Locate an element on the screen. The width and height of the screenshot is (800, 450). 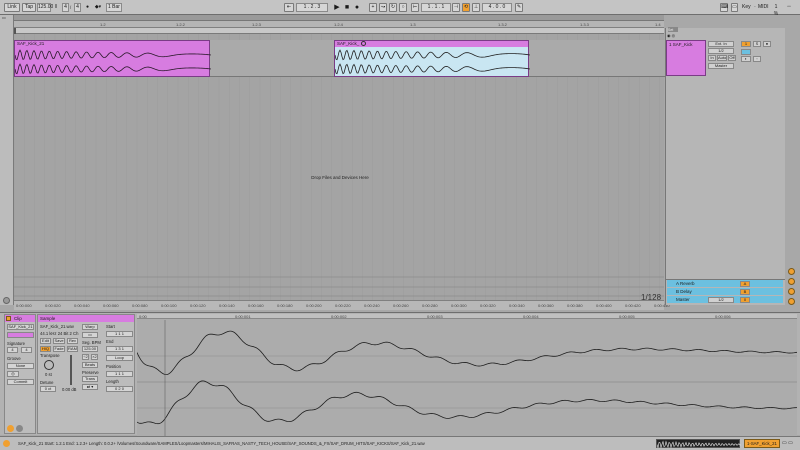
clip-sig-num: 4 is located at coordinates (12, 350).